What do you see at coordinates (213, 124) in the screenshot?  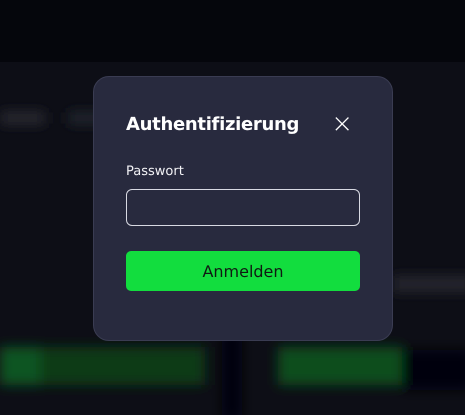 I see `dialog-title: Authentifizierung` at bounding box center [213, 124].